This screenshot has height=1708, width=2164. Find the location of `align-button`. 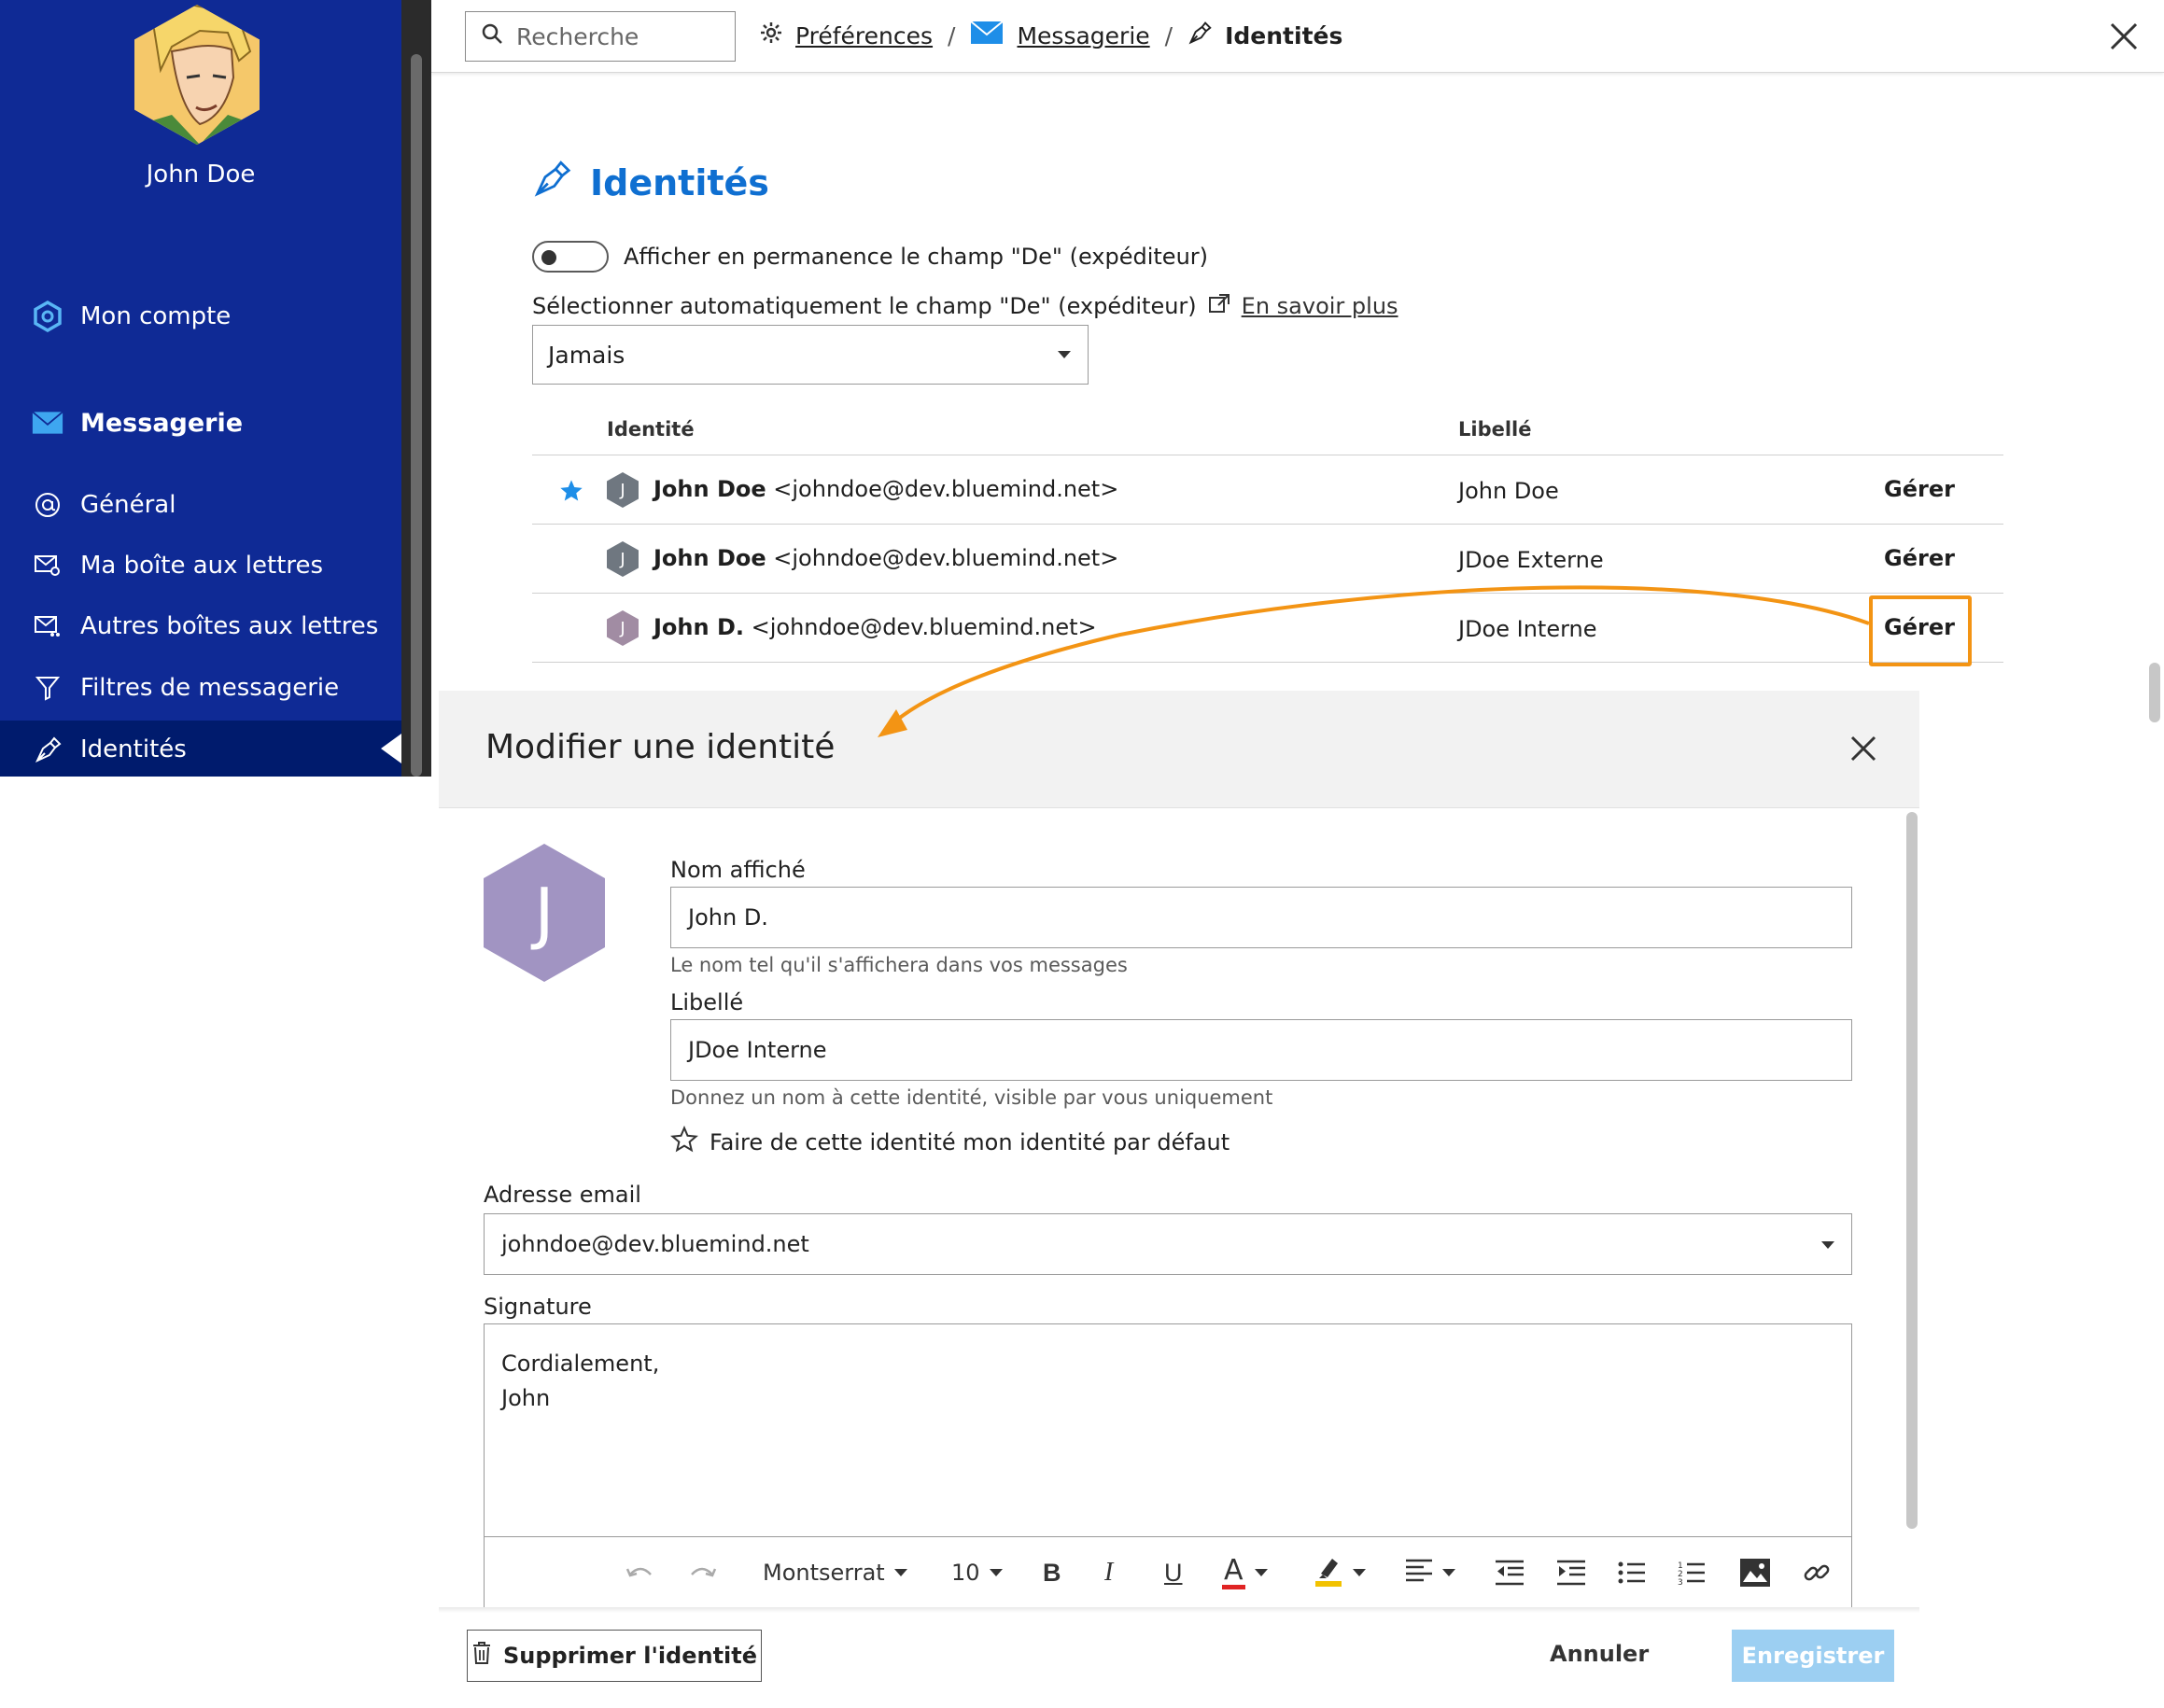

align-button is located at coordinates (1430, 1572).